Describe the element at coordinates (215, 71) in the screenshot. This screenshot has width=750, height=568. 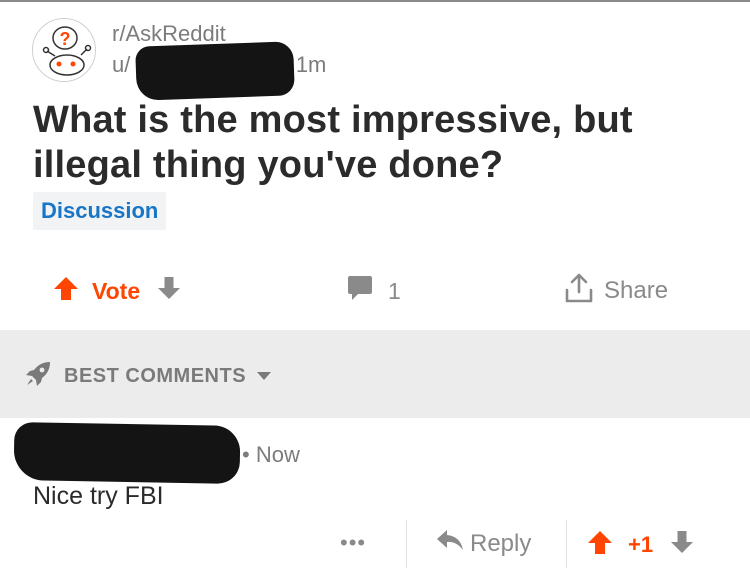
I see `redacted-username` at that location.